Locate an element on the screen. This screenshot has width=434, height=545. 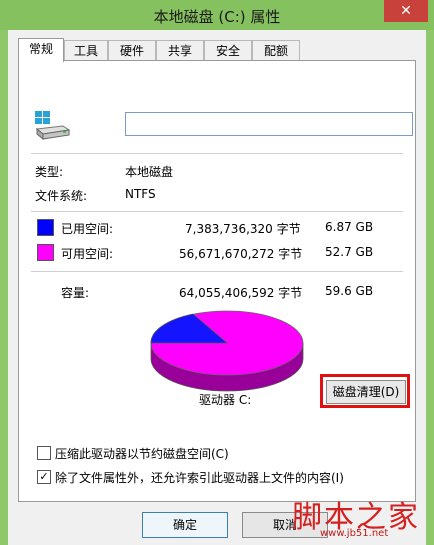
close-button: ✕ is located at coordinates (406, 11).